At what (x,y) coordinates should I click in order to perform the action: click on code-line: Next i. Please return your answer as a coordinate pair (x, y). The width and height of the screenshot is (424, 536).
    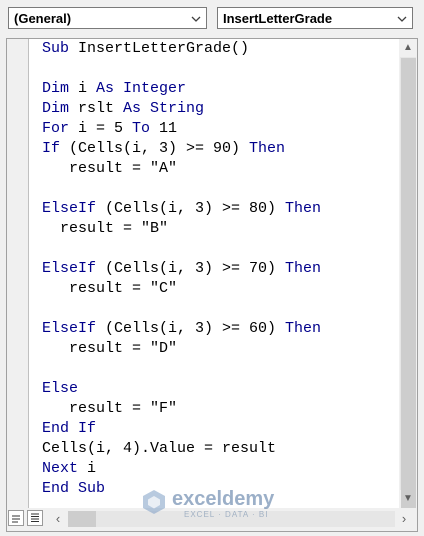
    Looking at the image, I should click on (69, 469).